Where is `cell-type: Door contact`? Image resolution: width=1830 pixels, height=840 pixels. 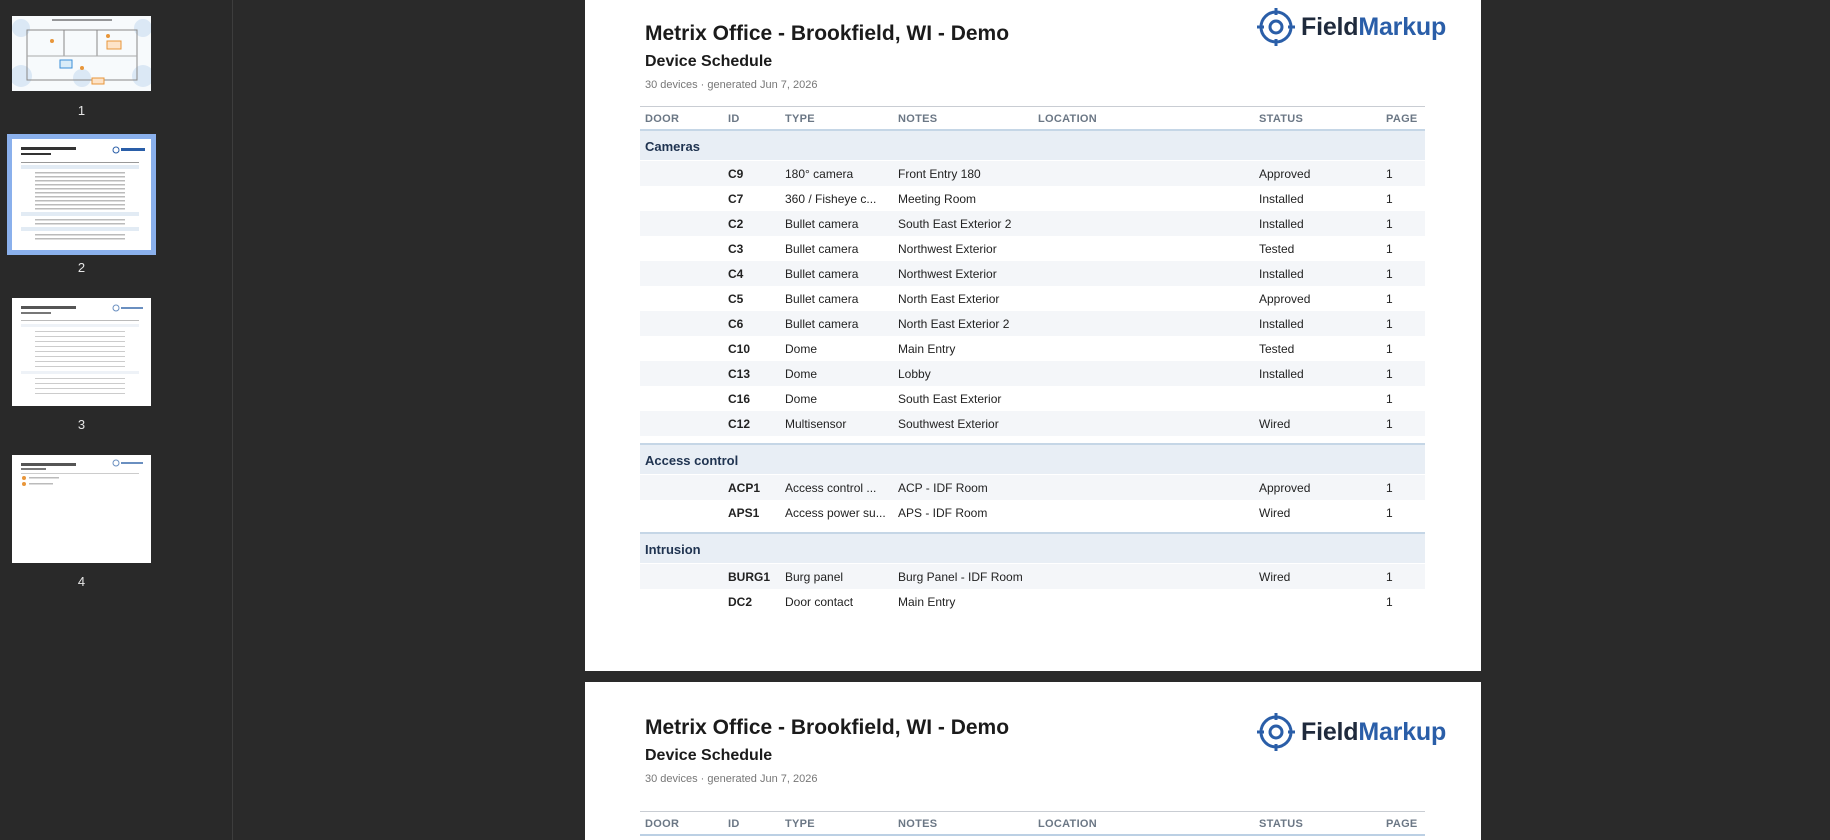
cell-type: Door contact is located at coordinates (819, 602).